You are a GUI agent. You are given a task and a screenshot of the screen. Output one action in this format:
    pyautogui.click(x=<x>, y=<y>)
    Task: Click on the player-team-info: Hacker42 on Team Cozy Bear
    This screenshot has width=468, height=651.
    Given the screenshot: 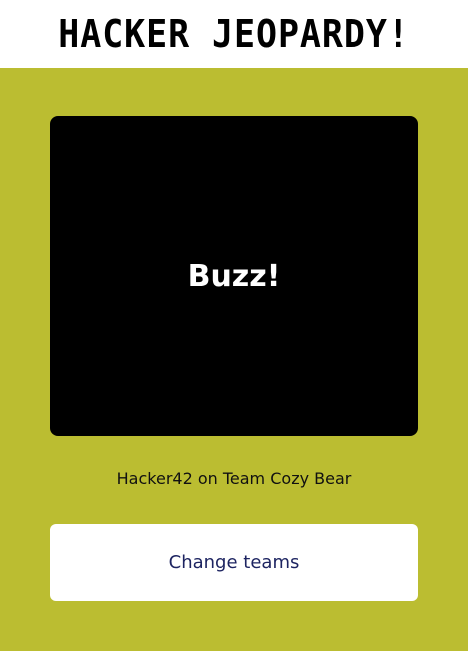 What is the action you would take?
    pyautogui.click(x=234, y=478)
    